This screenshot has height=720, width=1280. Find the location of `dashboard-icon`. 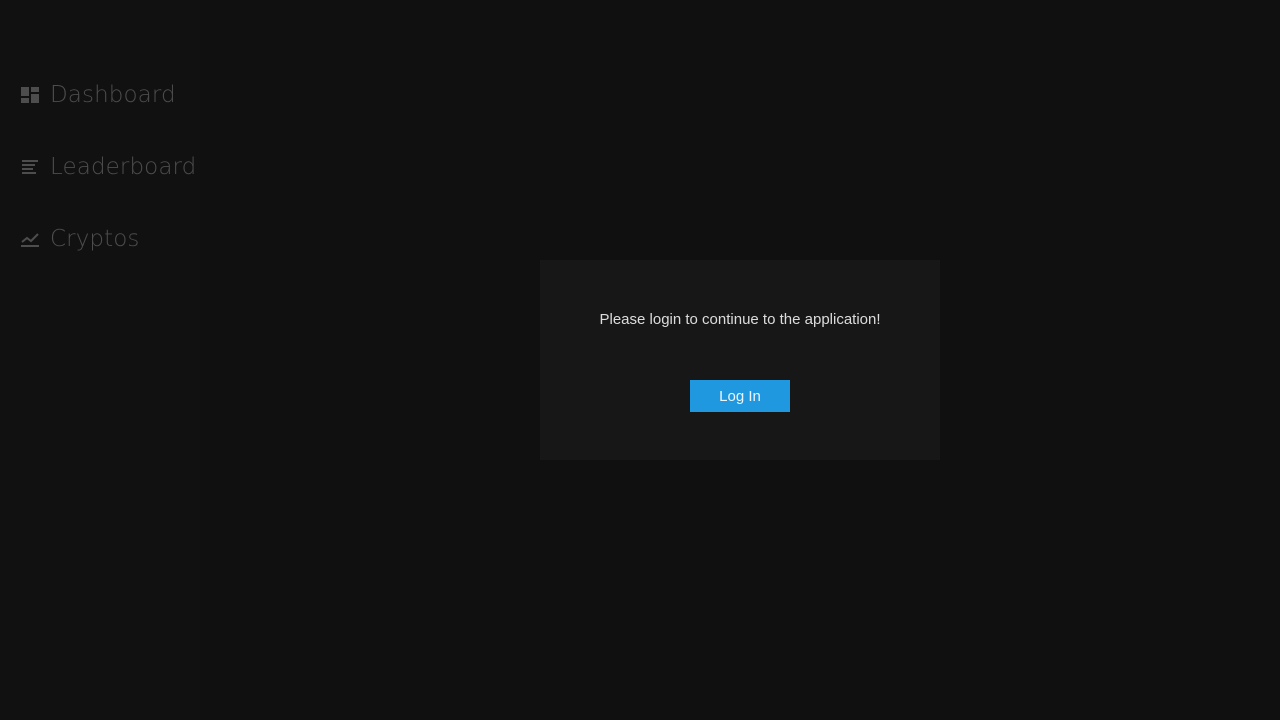

dashboard-icon is located at coordinates (30, 95).